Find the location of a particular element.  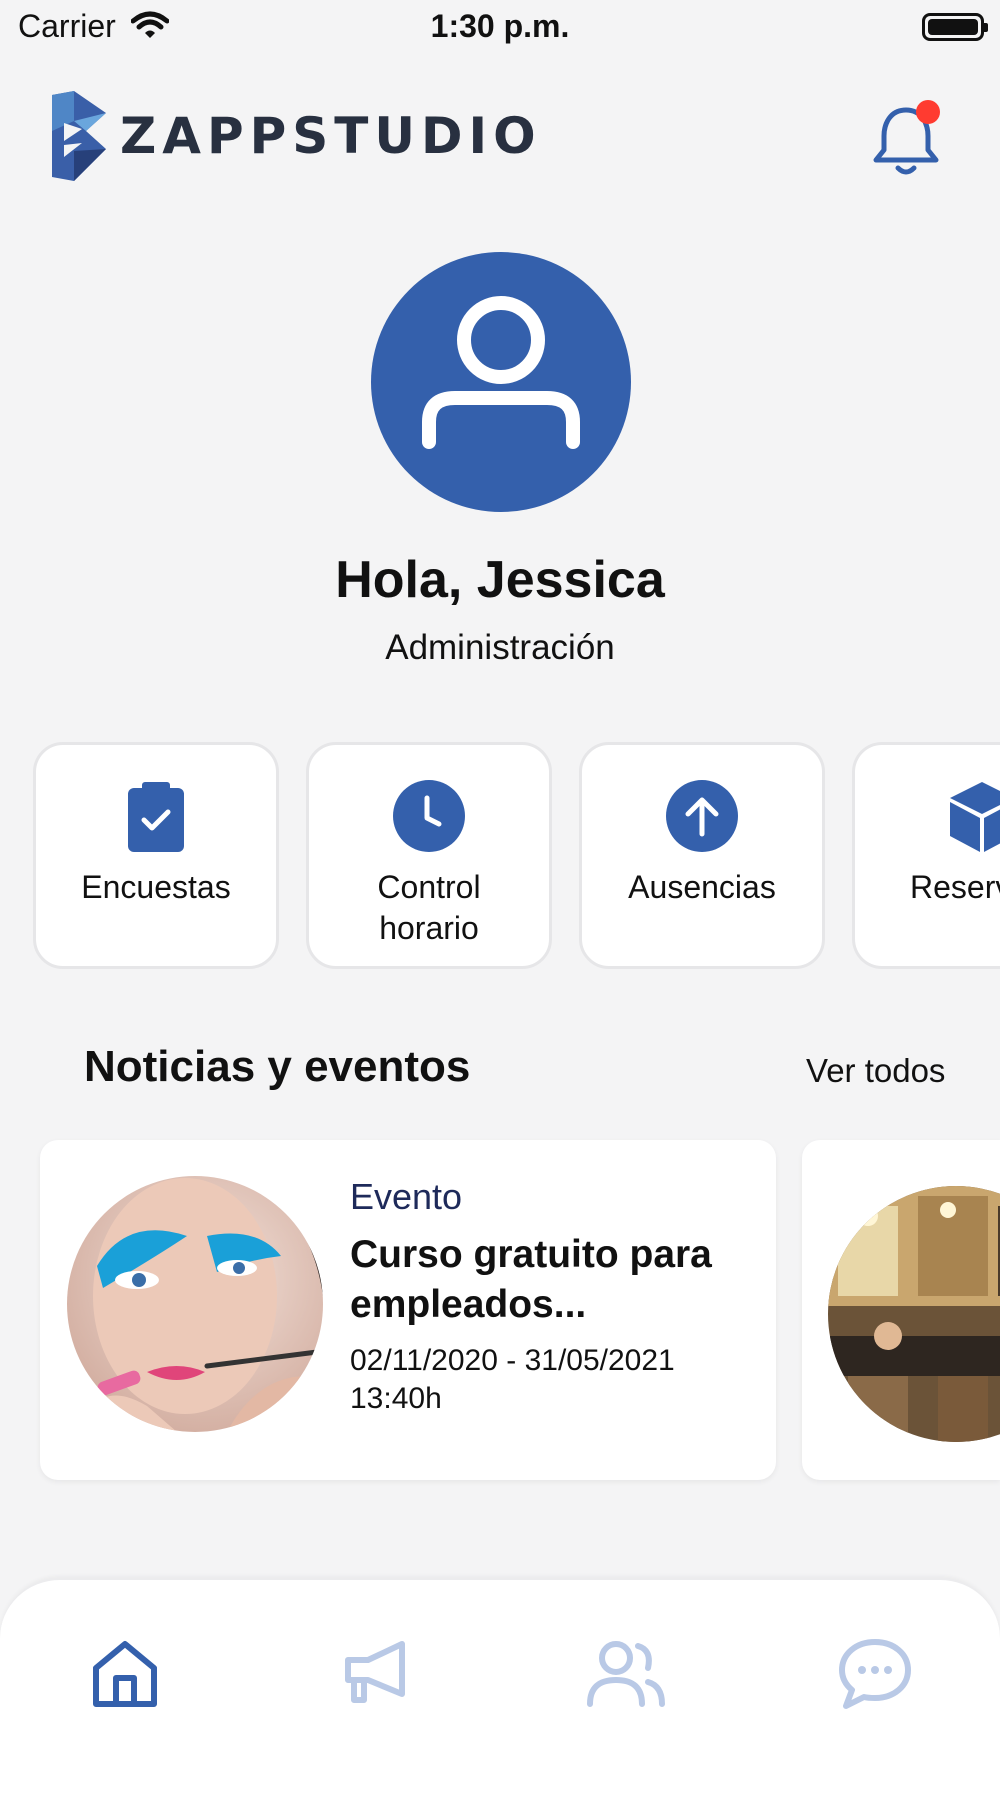

quick-action-label: Control horario is located at coordinates (429, 907).